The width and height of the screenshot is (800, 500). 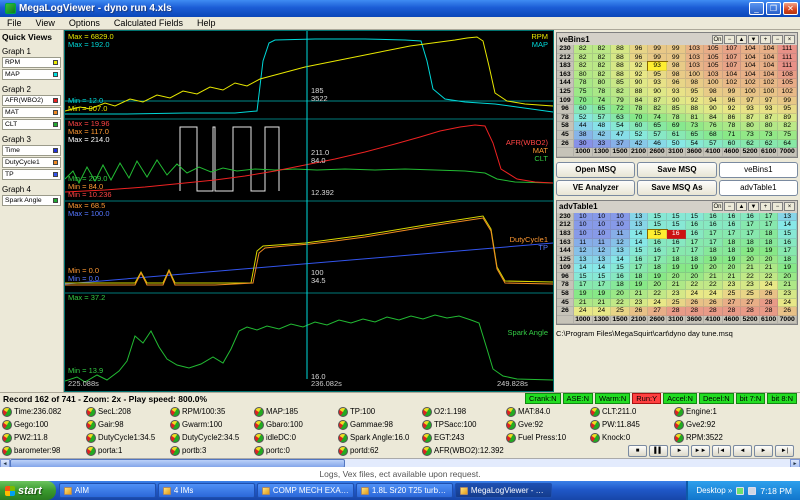 What do you see at coordinates (31, 62) in the screenshot?
I see `sidebar-item-rpm: RPM` at bounding box center [31, 62].